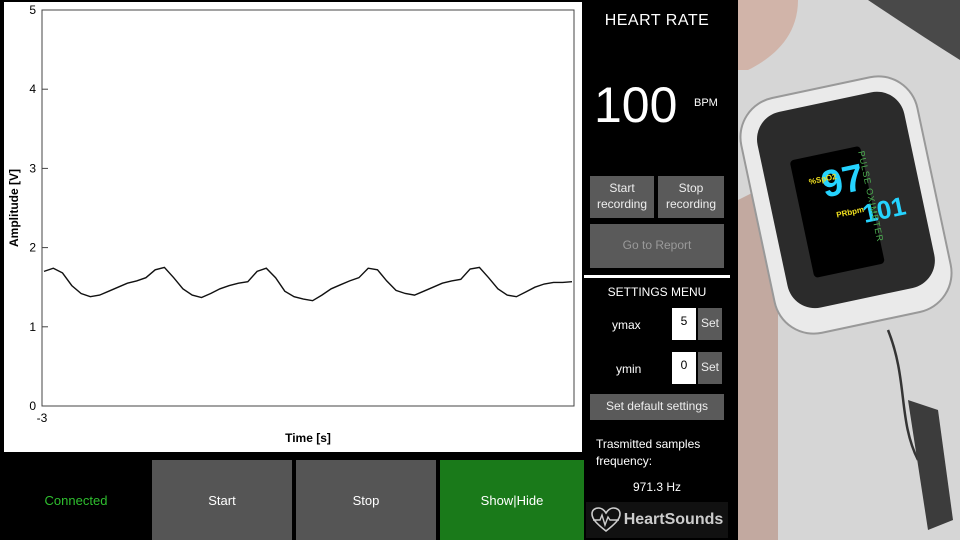 This screenshot has height=540, width=960. Describe the element at coordinates (657, 20) in the screenshot. I see `heart-rate-title: HEART RATE` at that location.